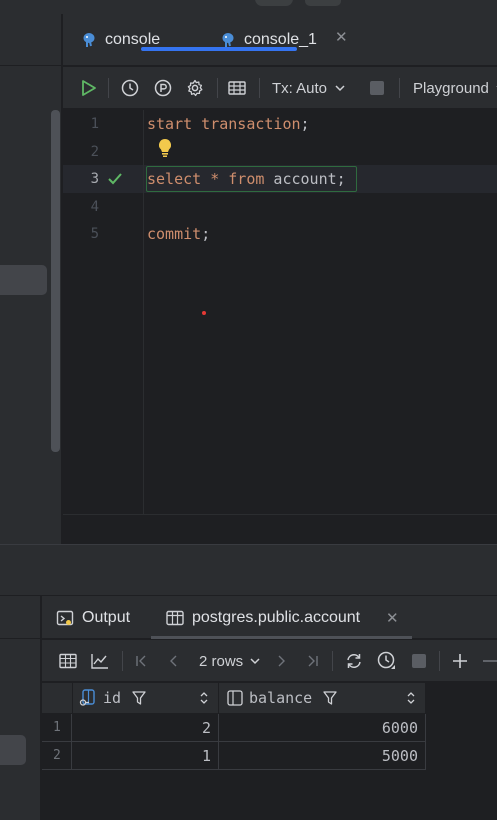 Image resolution: width=497 pixels, height=820 pixels. I want to click on tab-output: Output, so click(93, 617).